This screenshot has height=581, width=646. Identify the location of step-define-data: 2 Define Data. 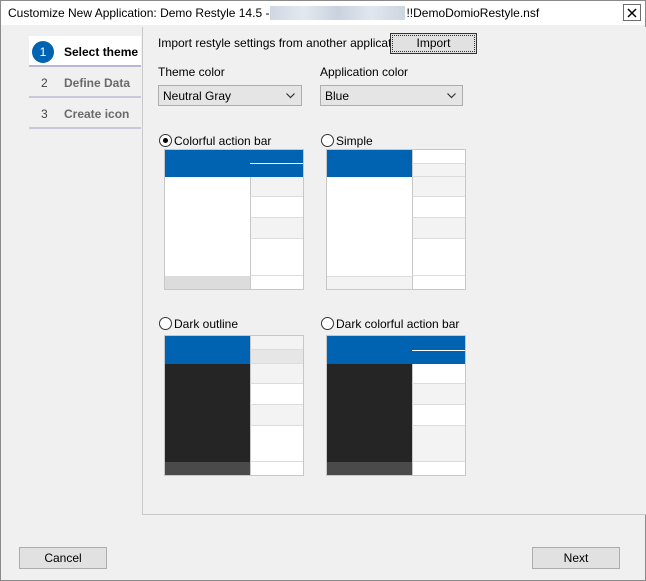
(85, 82).